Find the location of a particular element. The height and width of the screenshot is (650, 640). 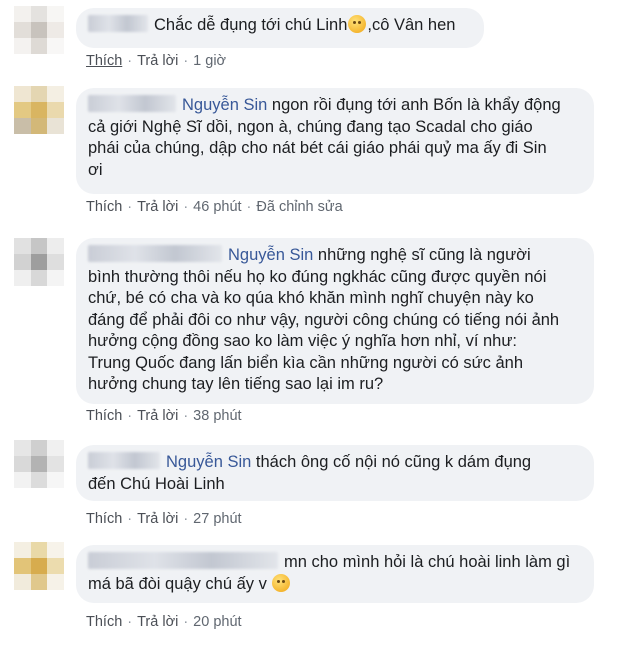

comment-text: ơi is located at coordinates (95, 169).